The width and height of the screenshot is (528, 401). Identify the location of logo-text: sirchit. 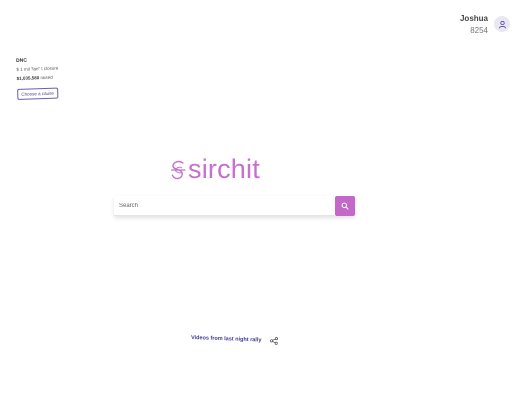
(224, 169).